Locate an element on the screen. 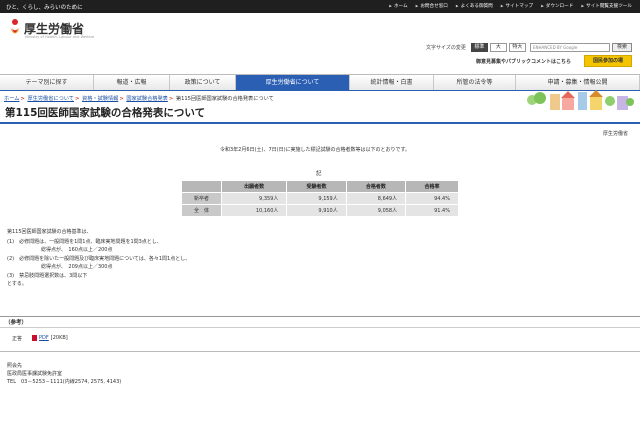 This screenshot has height=426, width=640. table-row: 新卒者 9,359人 9,159人 8,649人 94.4% is located at coordinates (320, 198).